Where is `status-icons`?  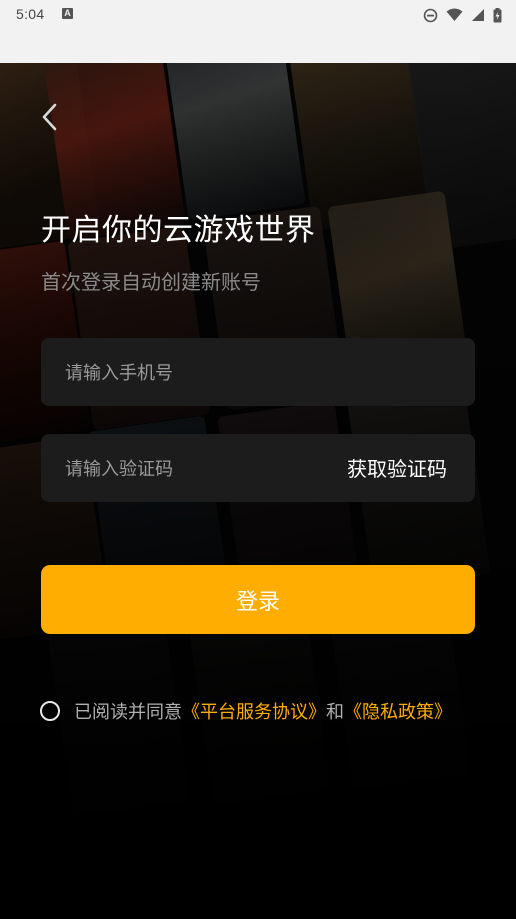 status-icons is located at coordinates (460, 14).